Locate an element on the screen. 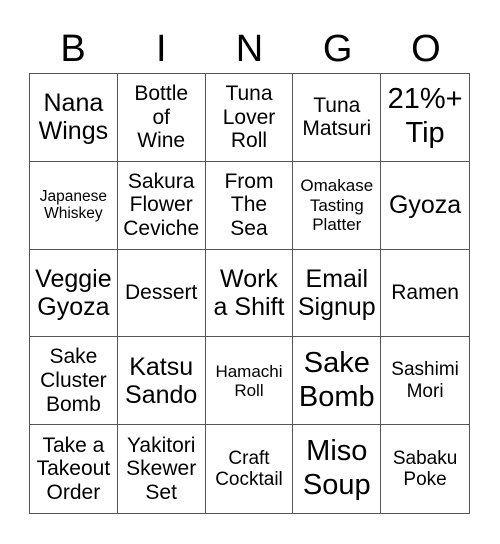  bingo-cell: Sashimi Mori is located at coordinates (425, 381).